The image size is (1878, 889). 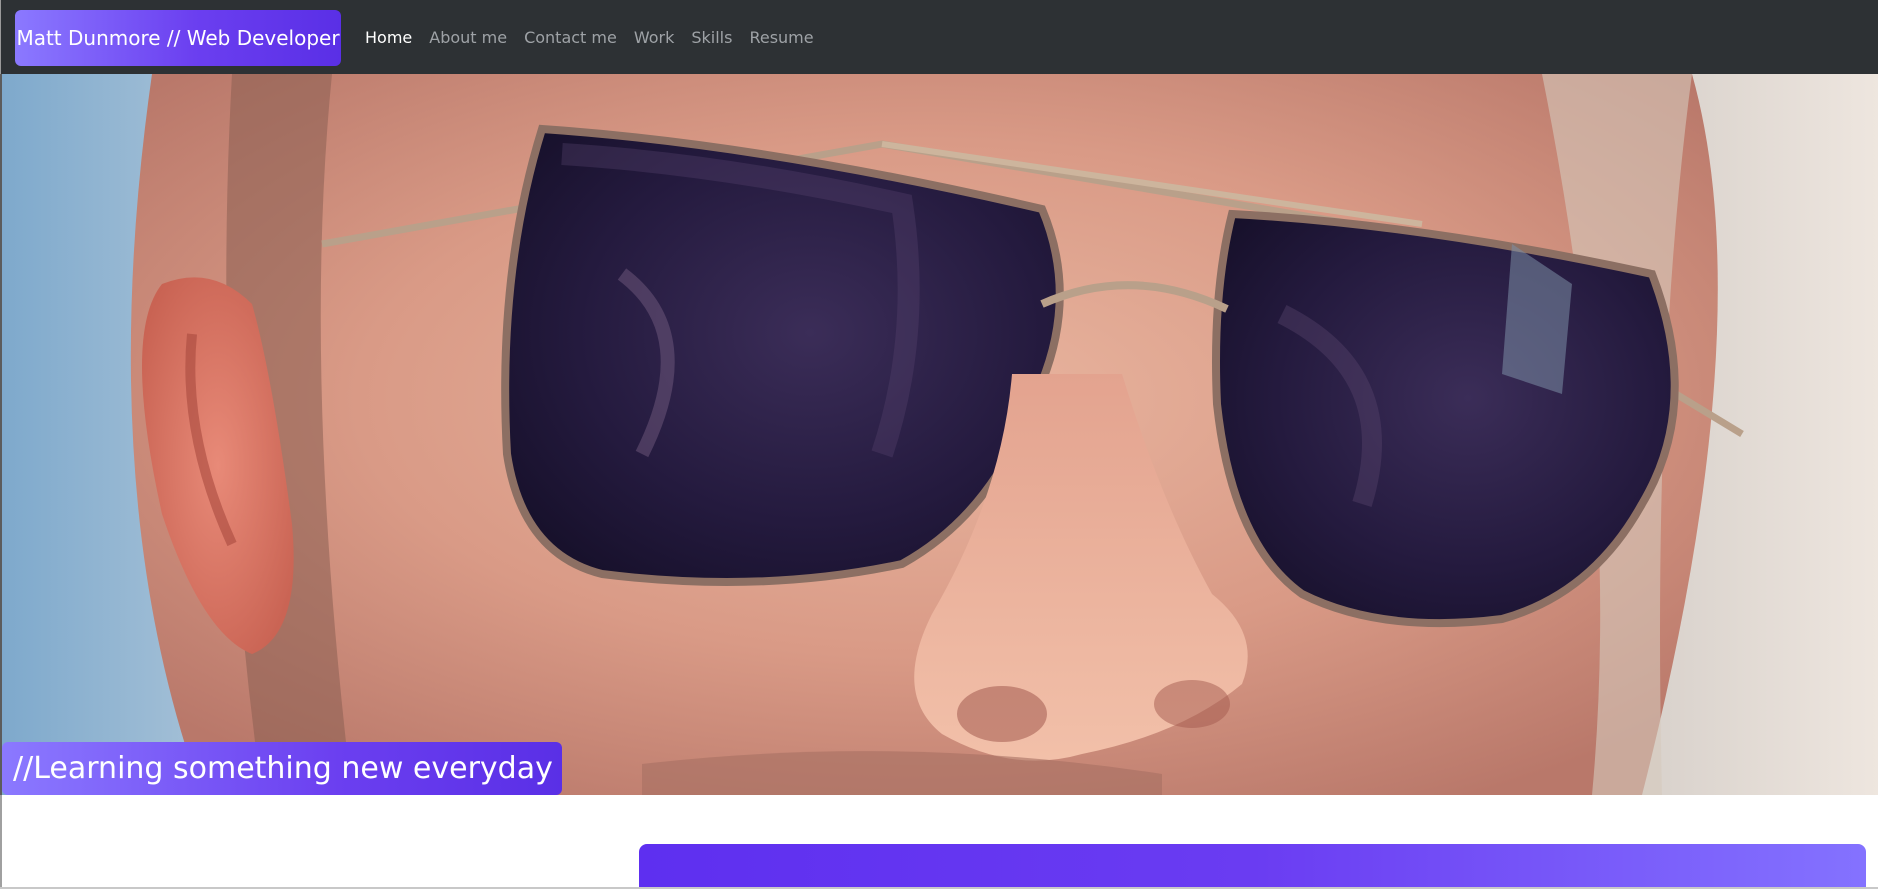 What do you see at coordinates (1, 842) in the screenshot?
I see `page-left-border` at bounding box center [1, 842].